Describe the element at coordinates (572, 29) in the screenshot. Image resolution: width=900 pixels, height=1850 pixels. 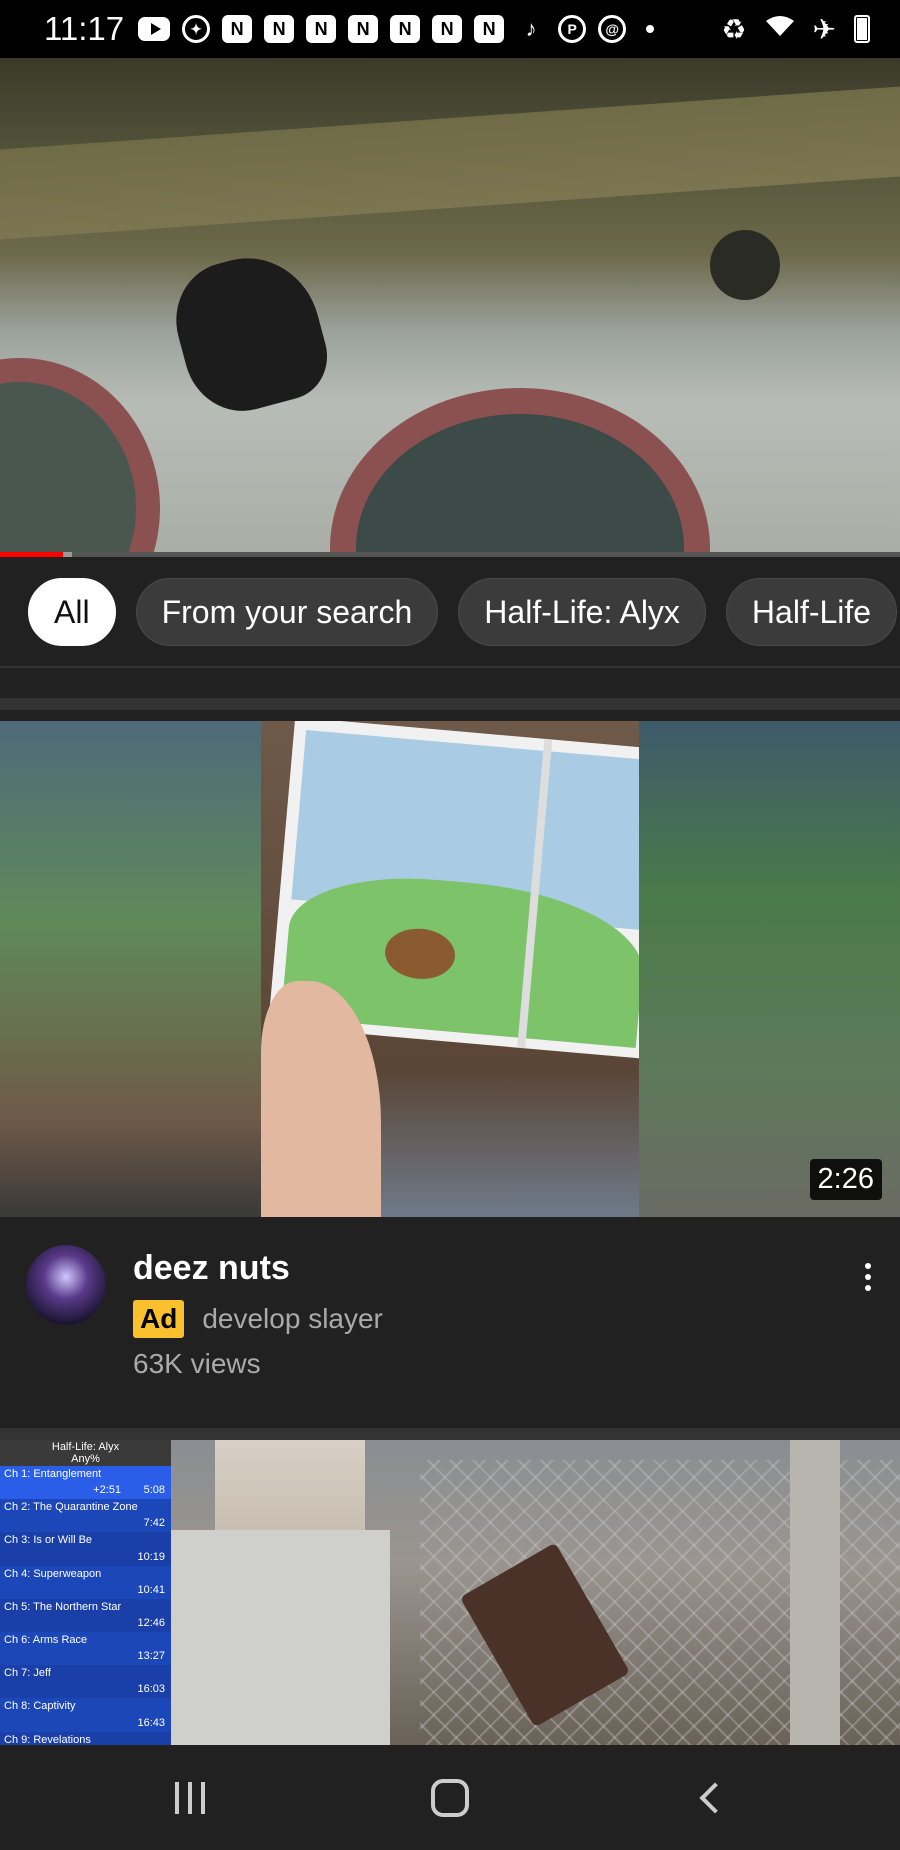
I see `pinterest-icon: P` at that location.